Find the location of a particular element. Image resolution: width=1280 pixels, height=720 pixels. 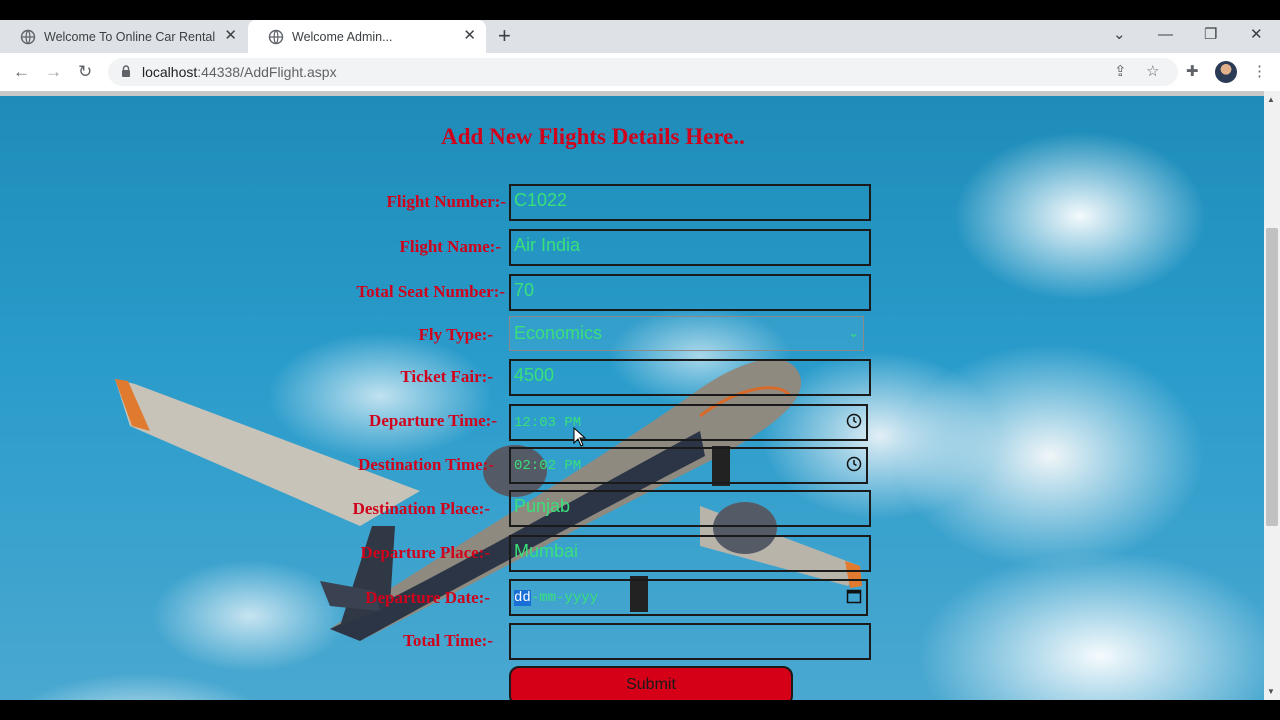

back-button: ← is located at coordinates (21, 72).